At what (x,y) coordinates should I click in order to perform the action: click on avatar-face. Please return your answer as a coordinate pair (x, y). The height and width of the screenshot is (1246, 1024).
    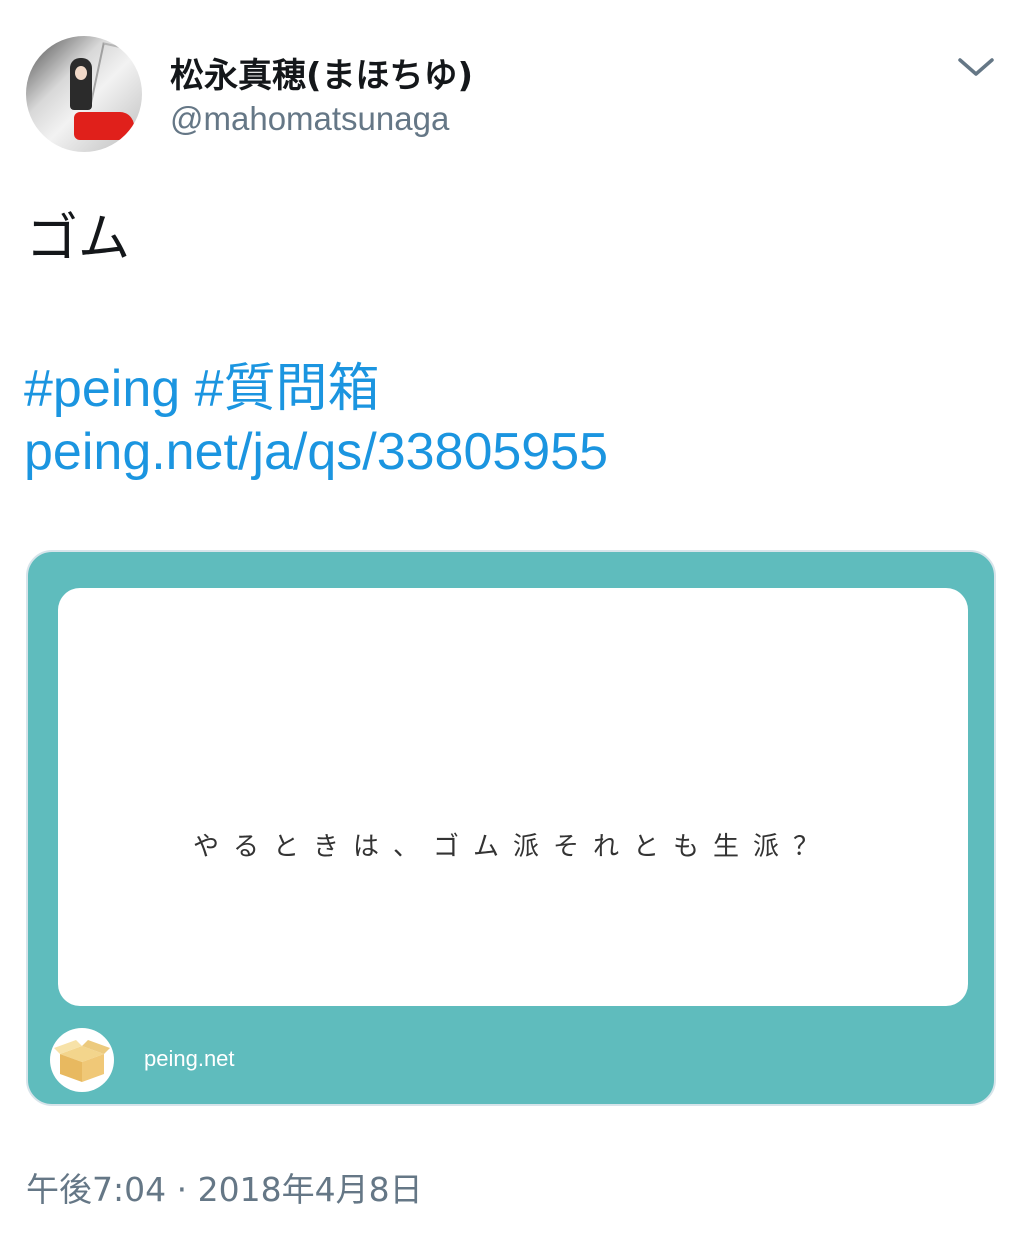
    Looking at the image, I should click on (81, 73).